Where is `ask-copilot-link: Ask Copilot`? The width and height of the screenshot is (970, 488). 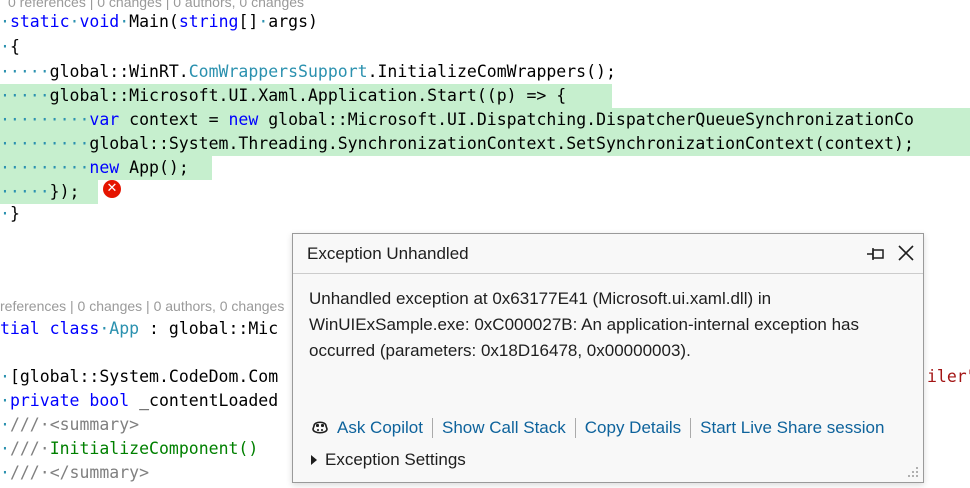
ask-copilot-link: Ask Copilot is located at coordinates (380, 428).